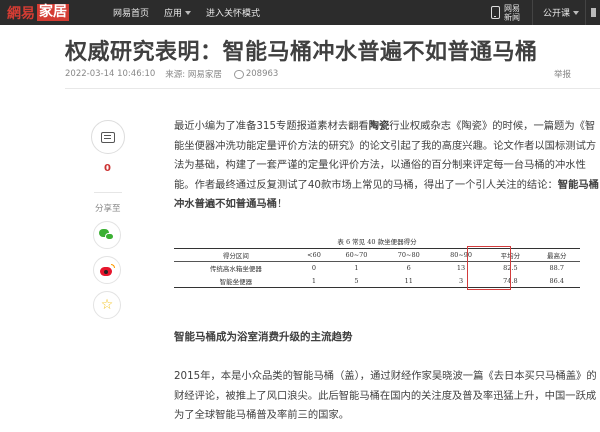 This screenshot has width=600, height=432. I want to click on sidebar-divider, so click(108, 192).